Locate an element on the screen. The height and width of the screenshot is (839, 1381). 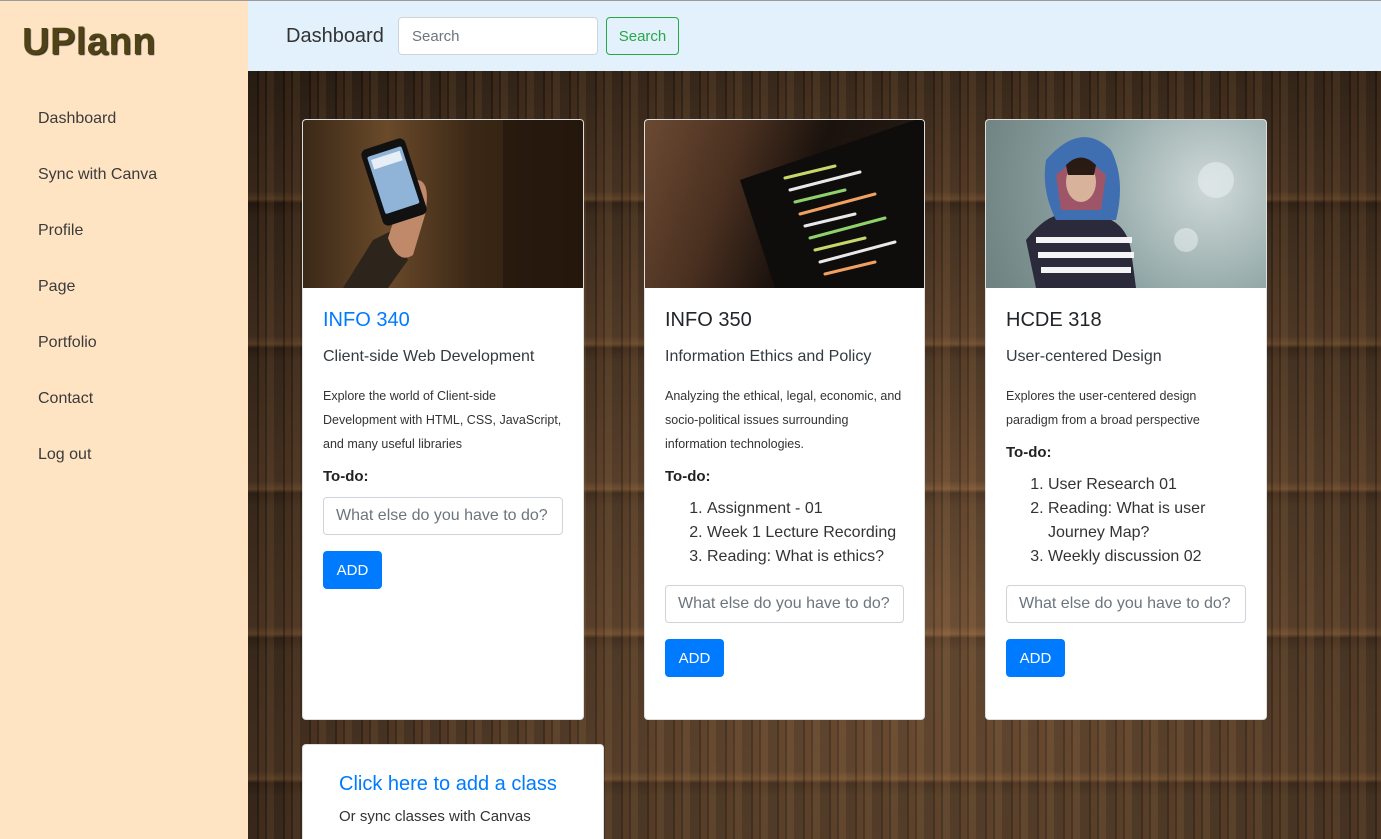
code-monitor-illustration is located at coordinates (832, 204).